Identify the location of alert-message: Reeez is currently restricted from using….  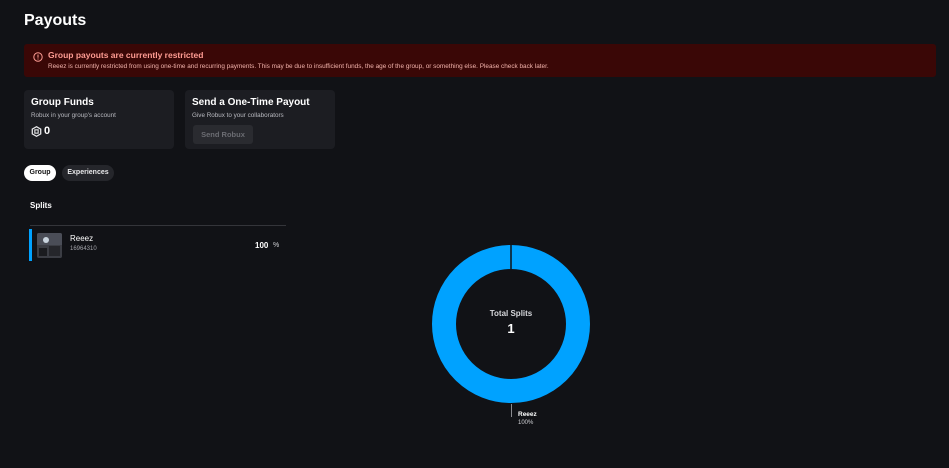
(298, 66).